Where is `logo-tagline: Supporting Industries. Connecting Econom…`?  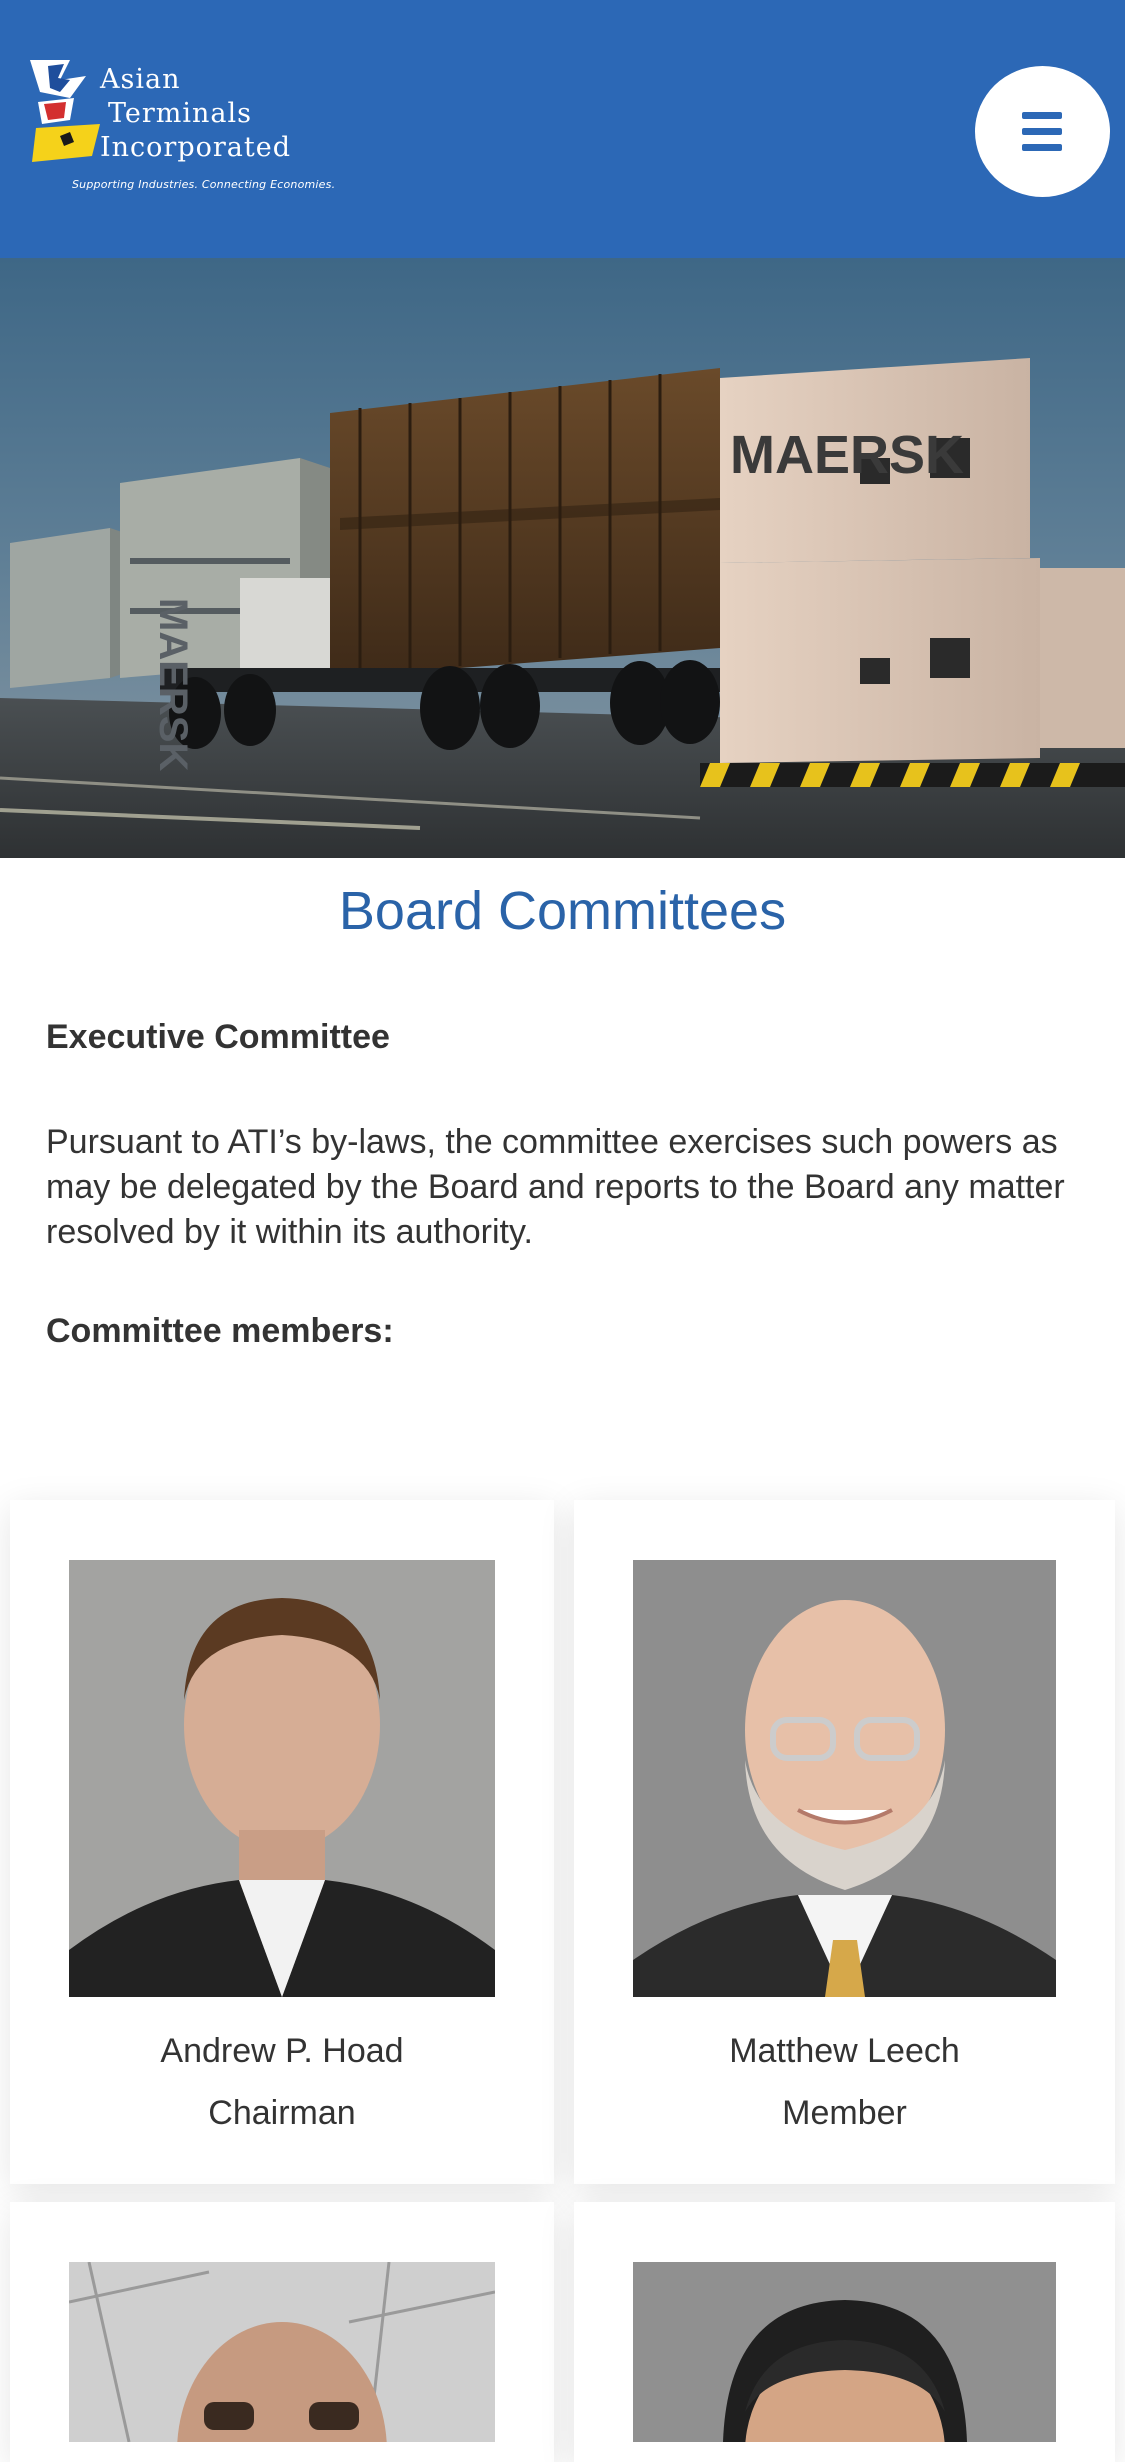
logo-tagline: Supporting Industries. Connecting Econom… is located at coordinates (204, 184).